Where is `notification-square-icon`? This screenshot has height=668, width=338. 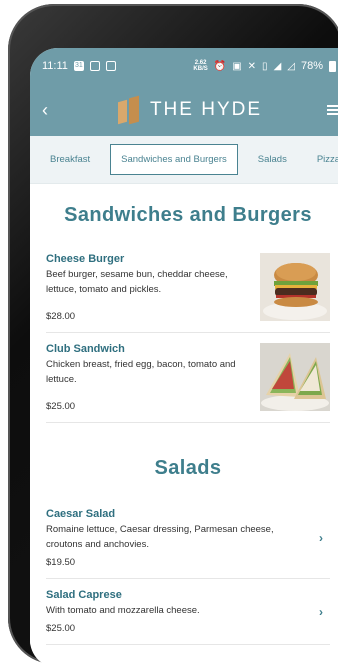 notification-square-icon is located at coordinates (94, 66).